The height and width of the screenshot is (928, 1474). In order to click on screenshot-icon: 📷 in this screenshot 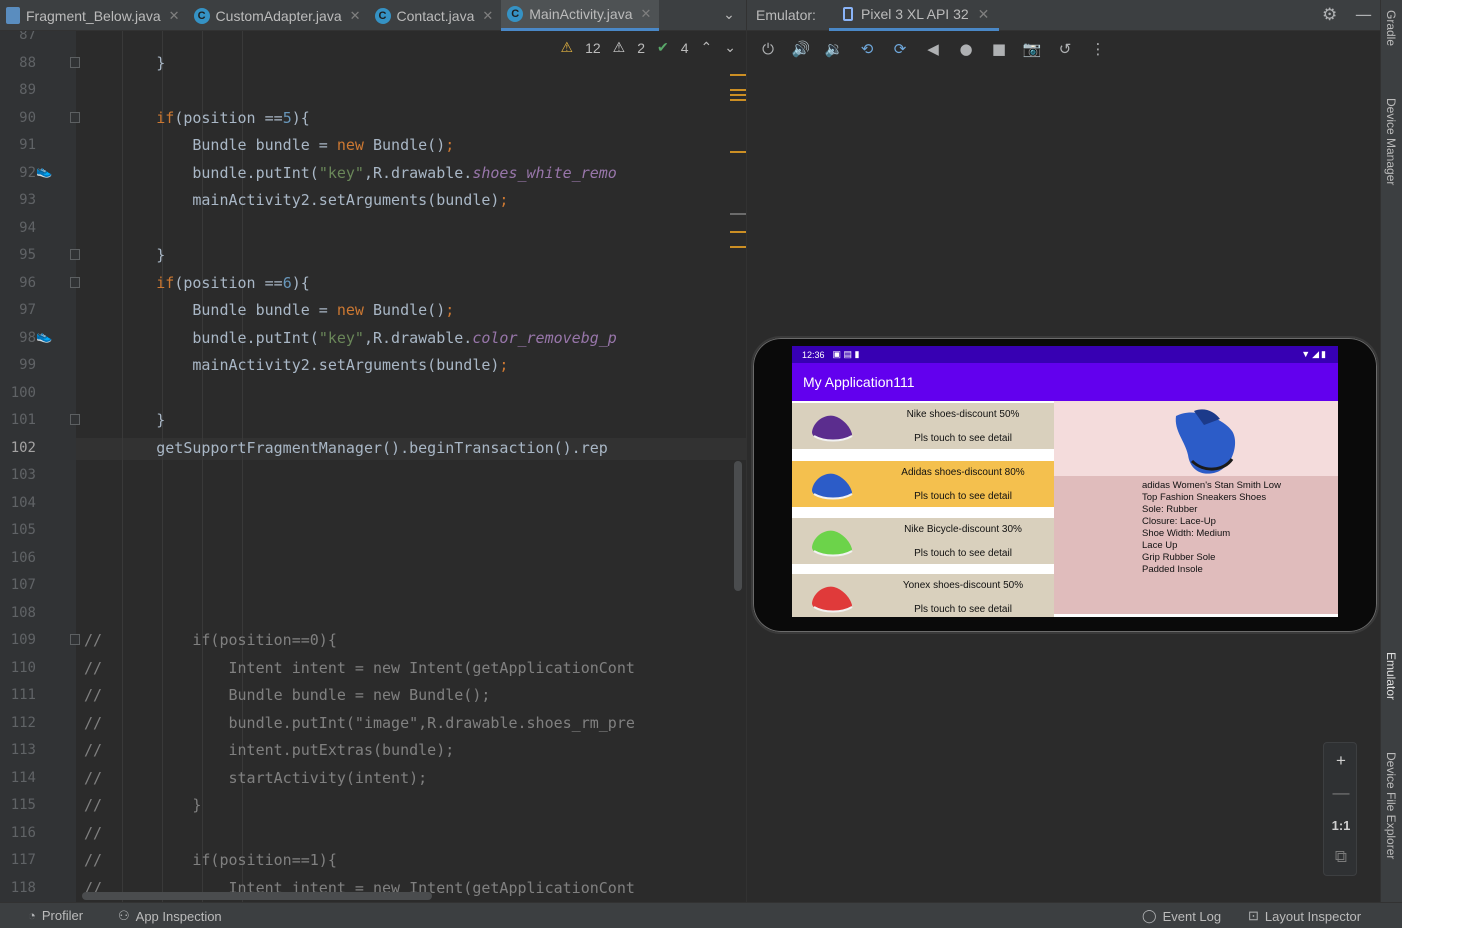, I will do `click(1032, 49)`.